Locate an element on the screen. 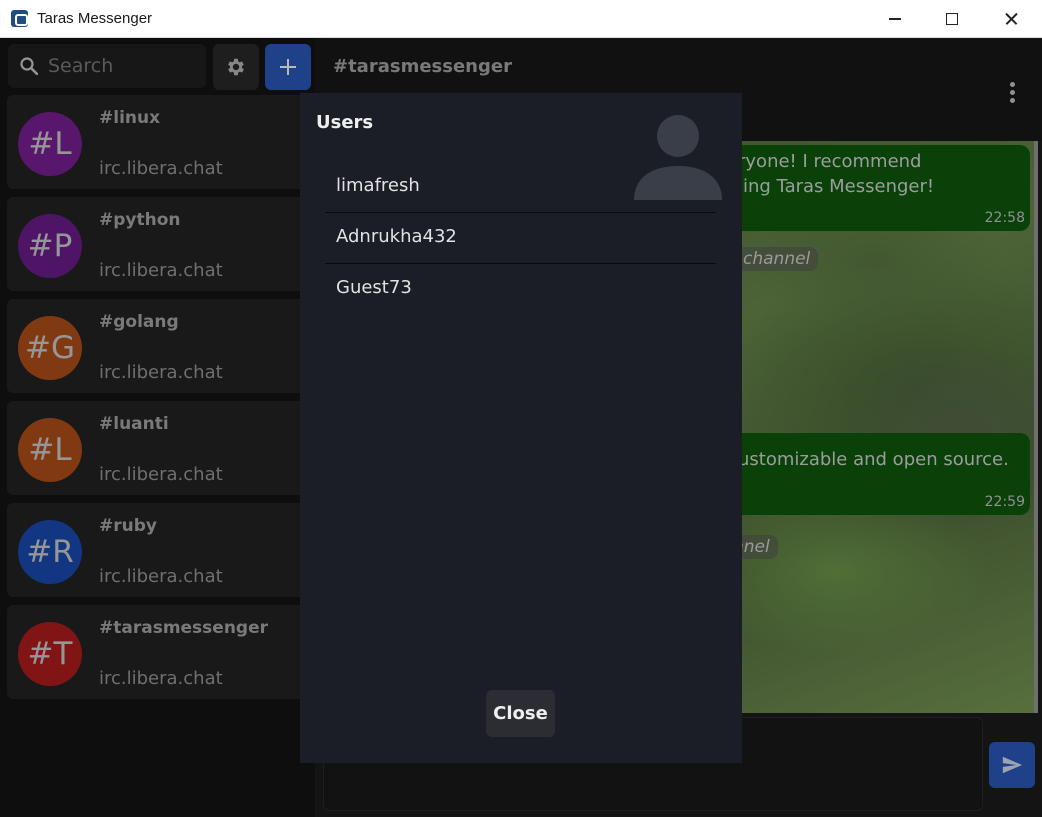 The height and width of the screenshot is (817, 1042). user-name: limafresh is located at coordinates (378, 185).